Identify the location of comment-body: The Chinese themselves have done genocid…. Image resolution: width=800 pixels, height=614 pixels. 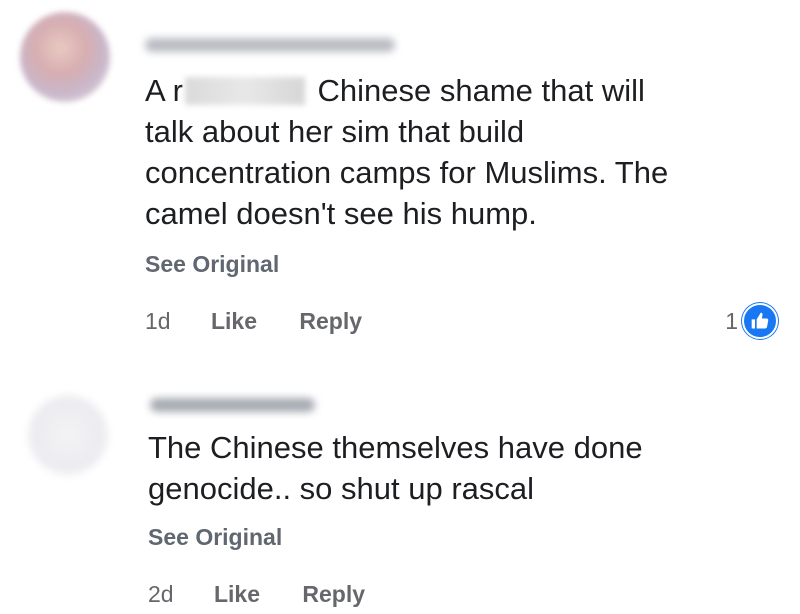
(395, 468).